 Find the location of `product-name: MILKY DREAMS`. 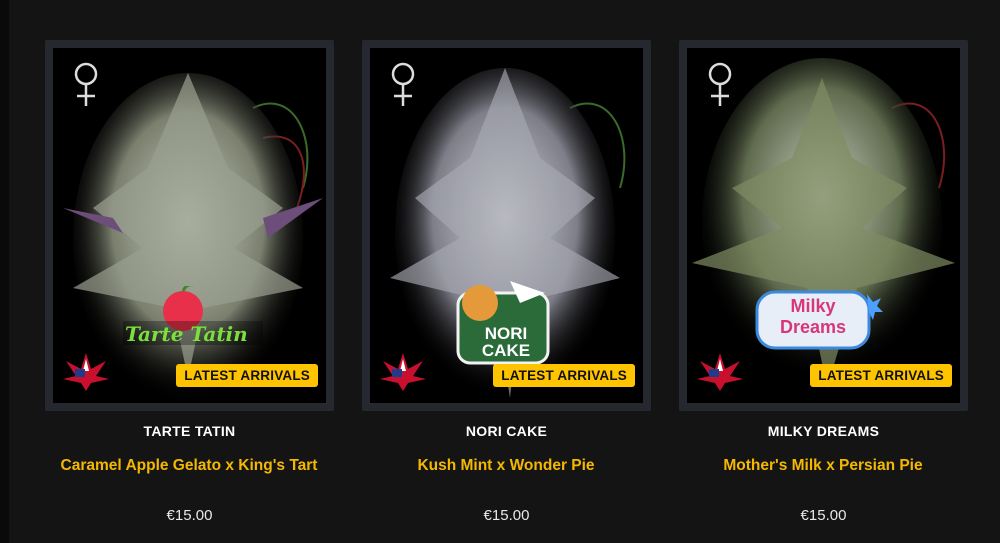

product-name: MILKY DREAMS is located at coordinates (823, 431).